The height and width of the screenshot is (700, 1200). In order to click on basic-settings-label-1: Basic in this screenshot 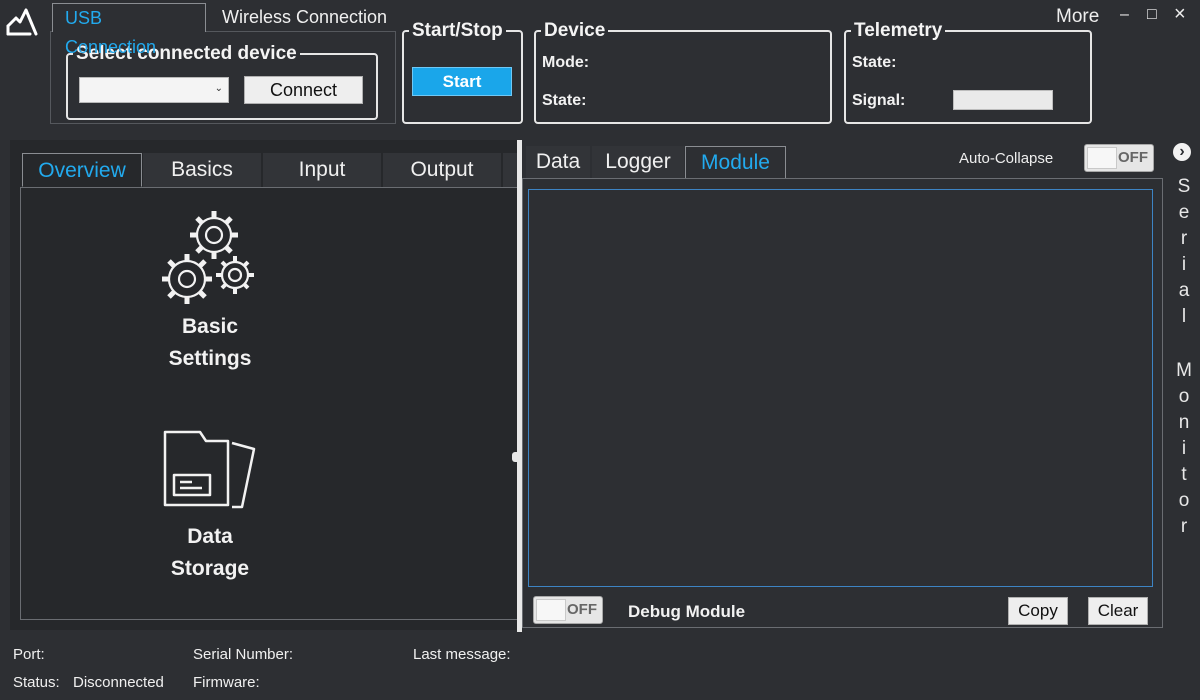, I will do `click(210, 326)`.